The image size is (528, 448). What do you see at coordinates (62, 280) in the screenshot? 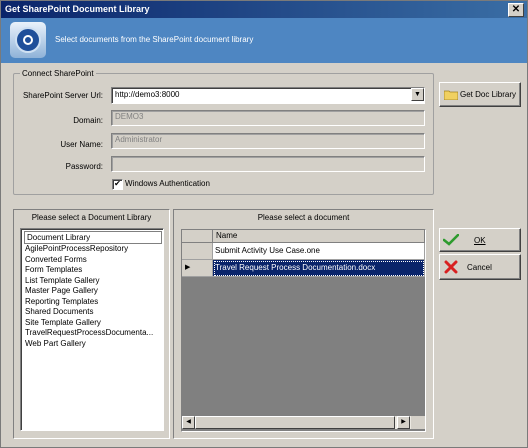
I see `list-item: List Template Gallery` at bounding box center [62, 280].